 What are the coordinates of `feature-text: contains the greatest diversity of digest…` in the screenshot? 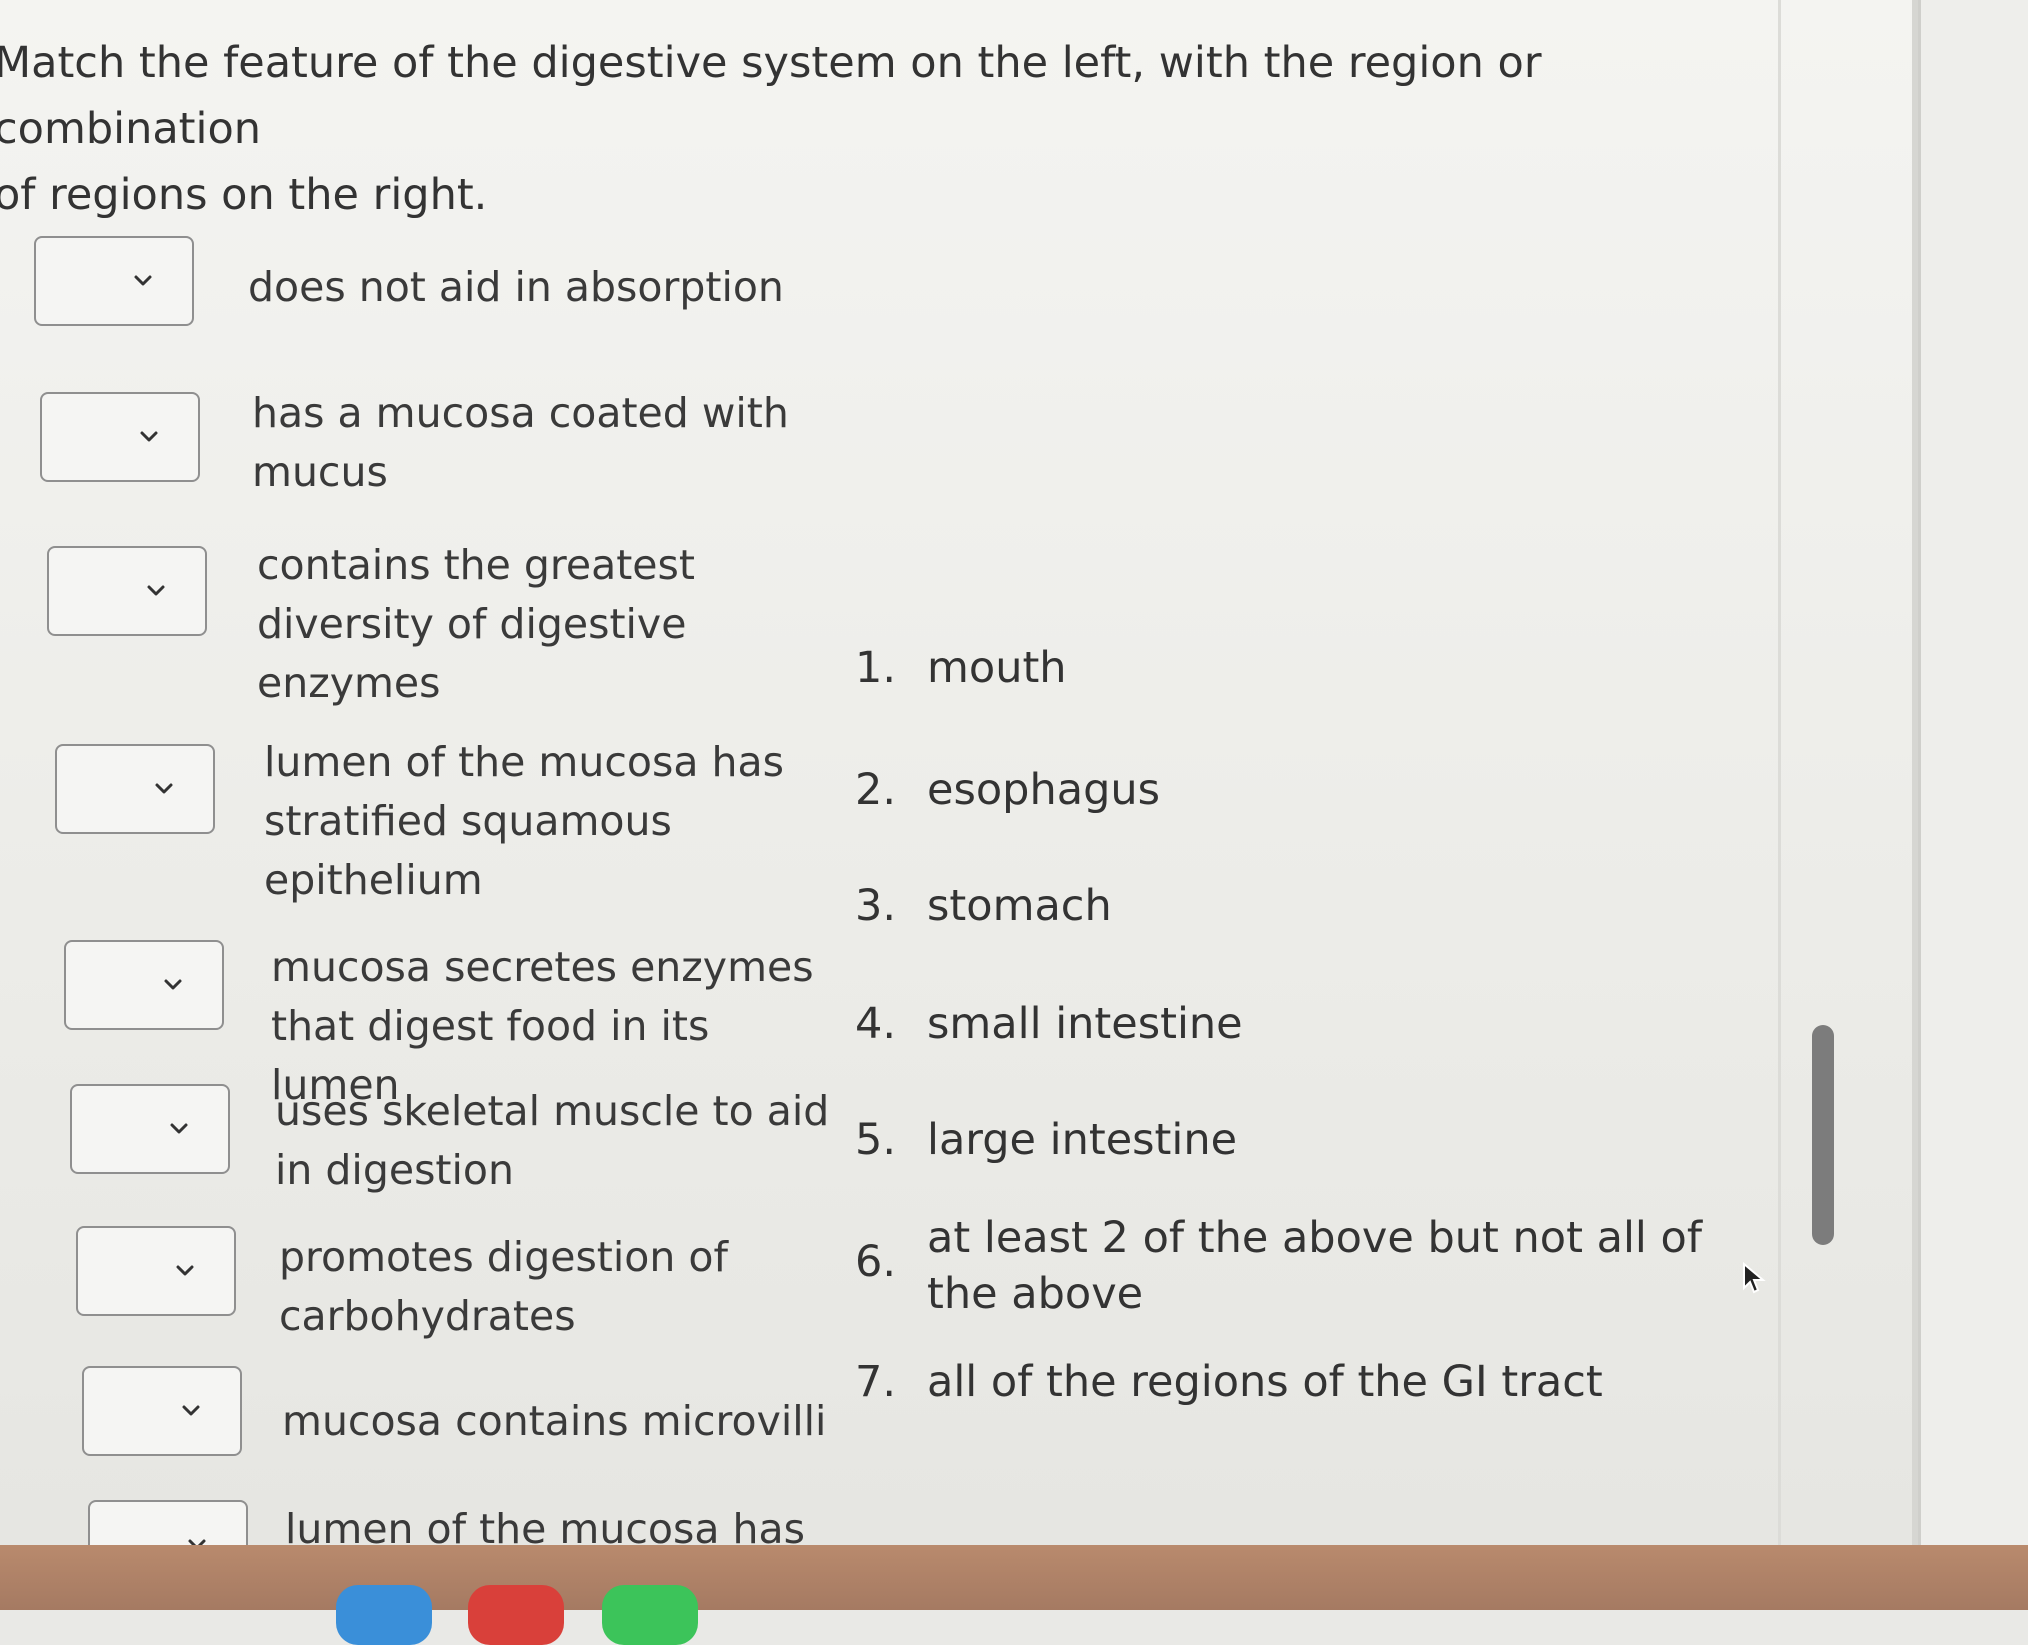 It's located at (537, 624).